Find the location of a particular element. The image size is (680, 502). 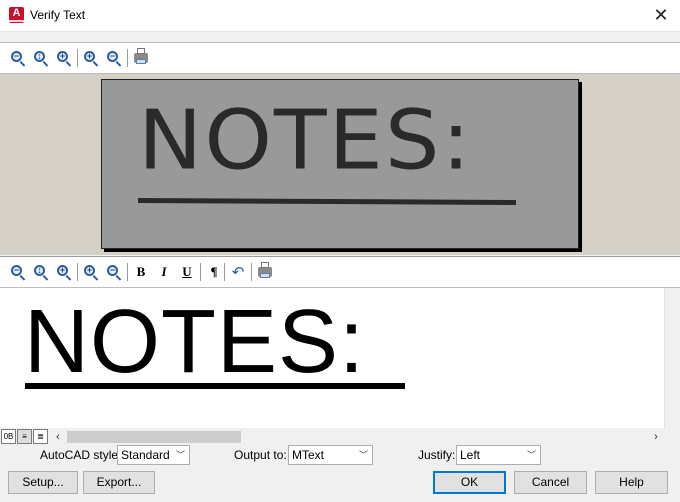

underline-button: U is located at coordinates (187, 272).